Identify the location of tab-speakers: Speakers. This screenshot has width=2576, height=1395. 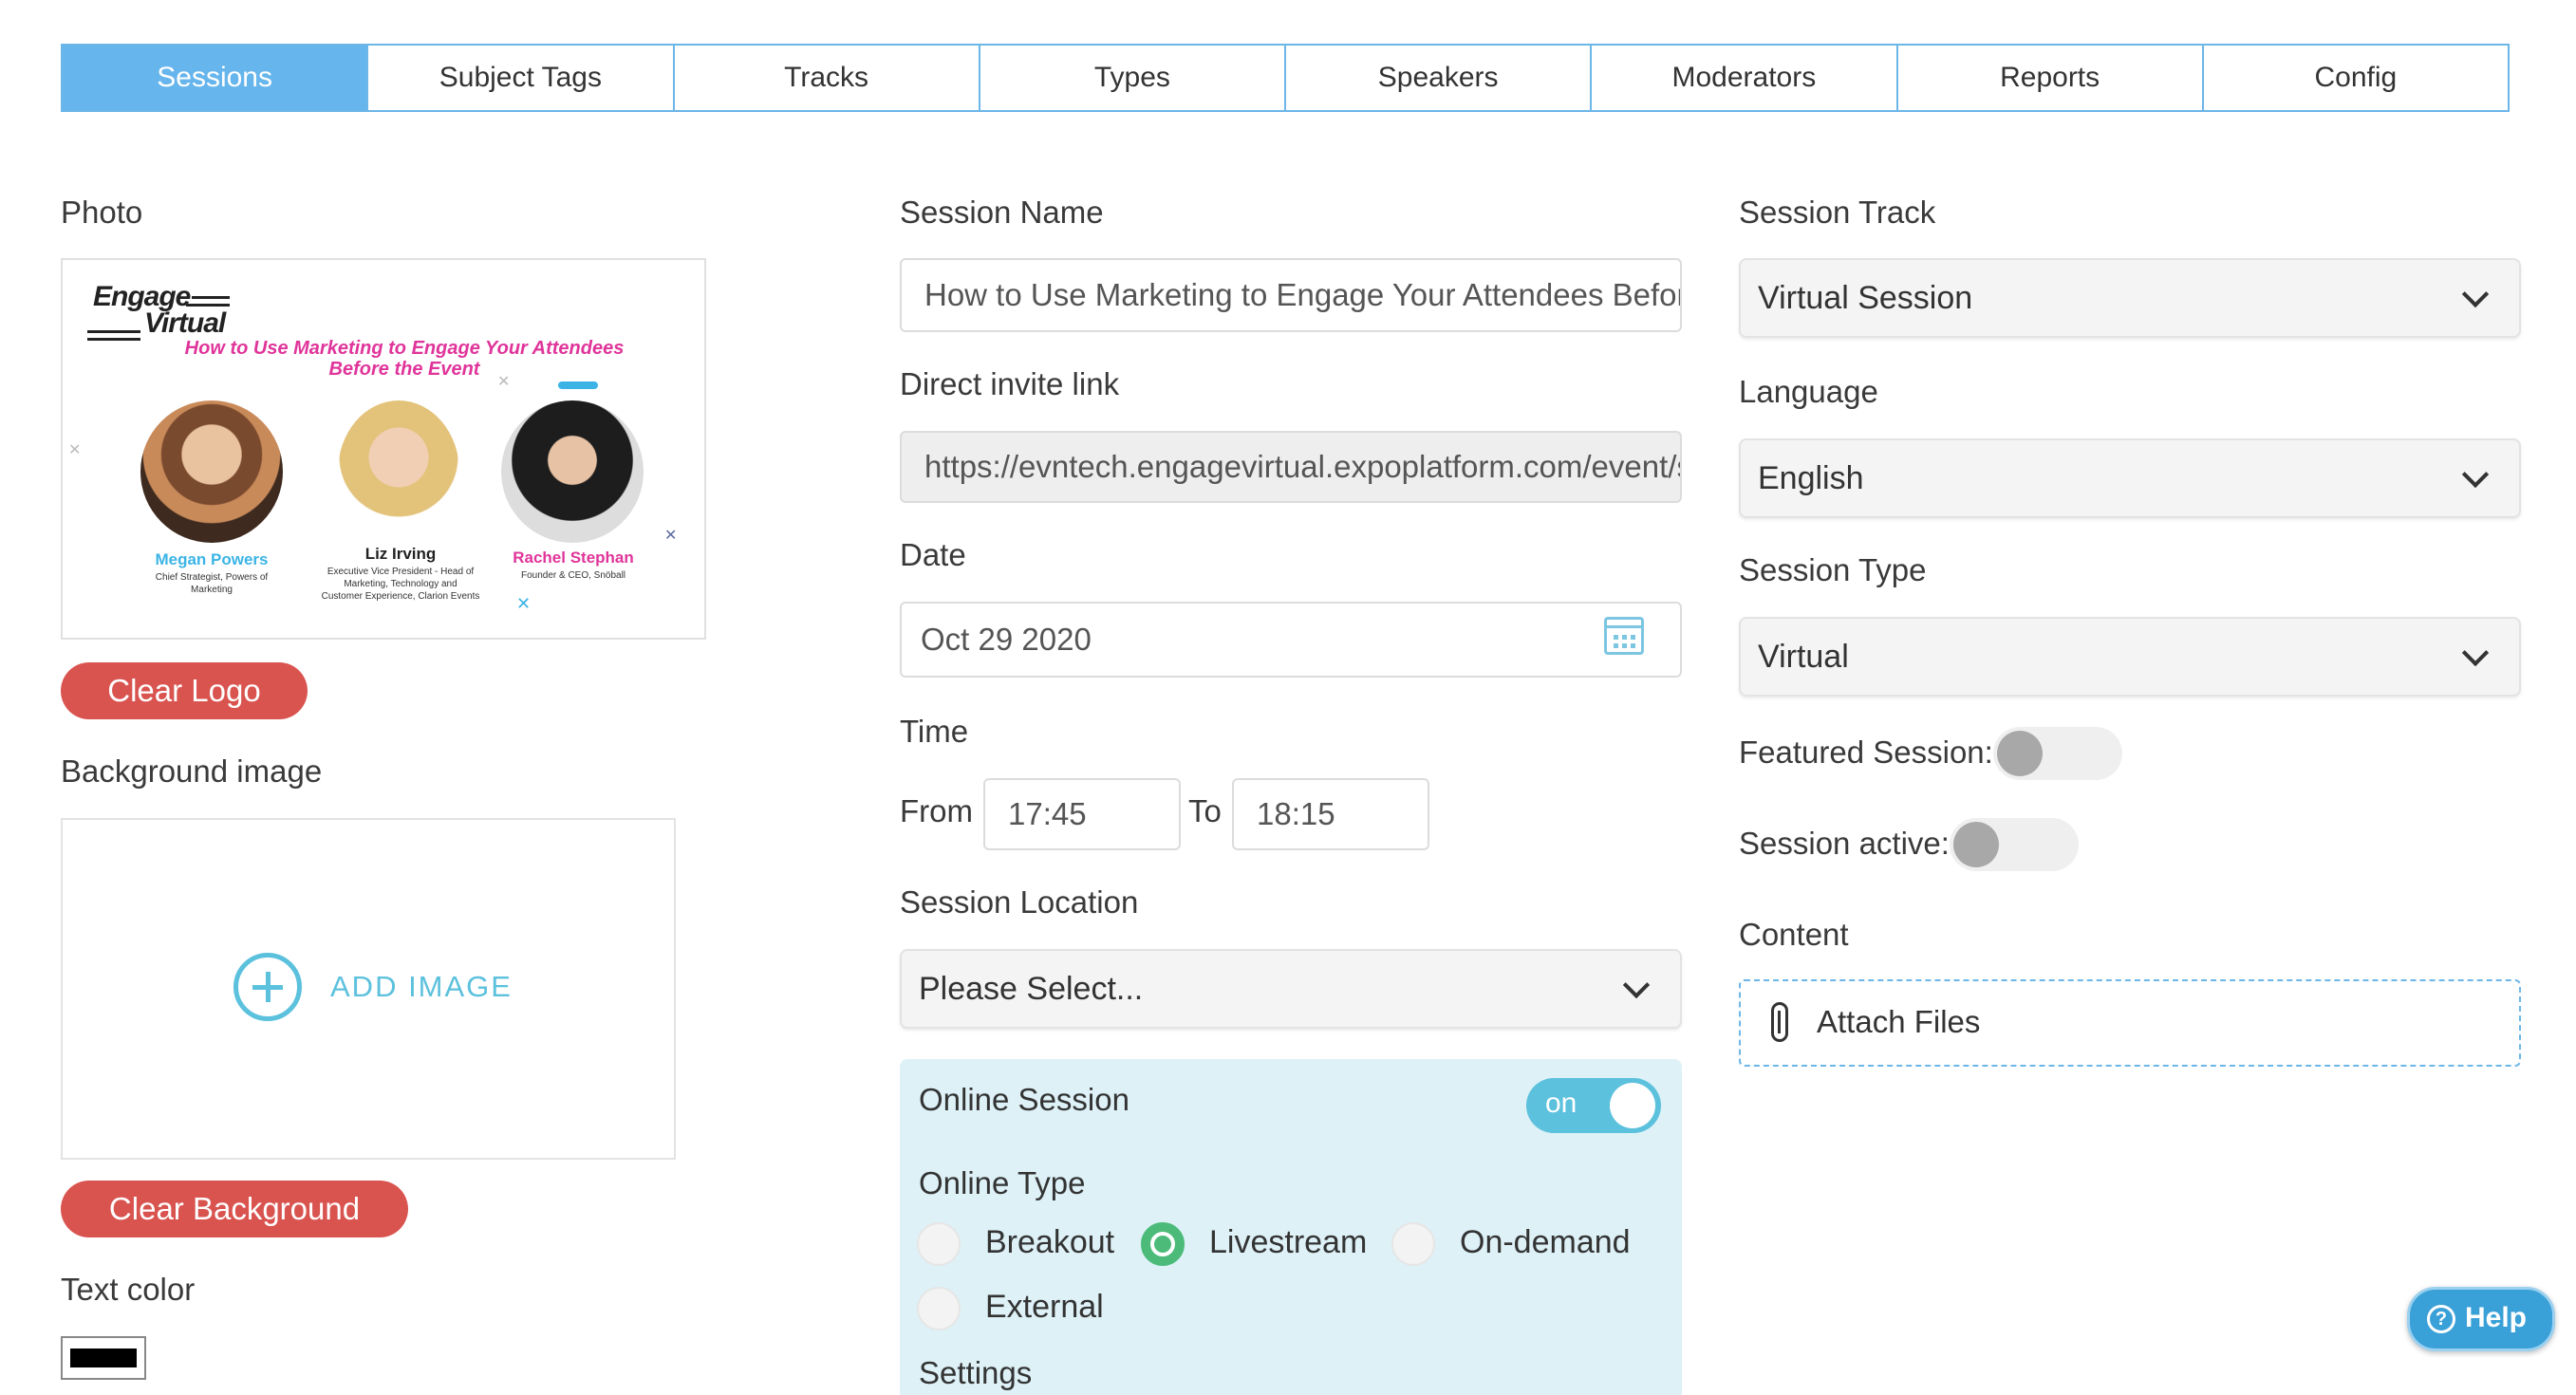
(1437, 78).